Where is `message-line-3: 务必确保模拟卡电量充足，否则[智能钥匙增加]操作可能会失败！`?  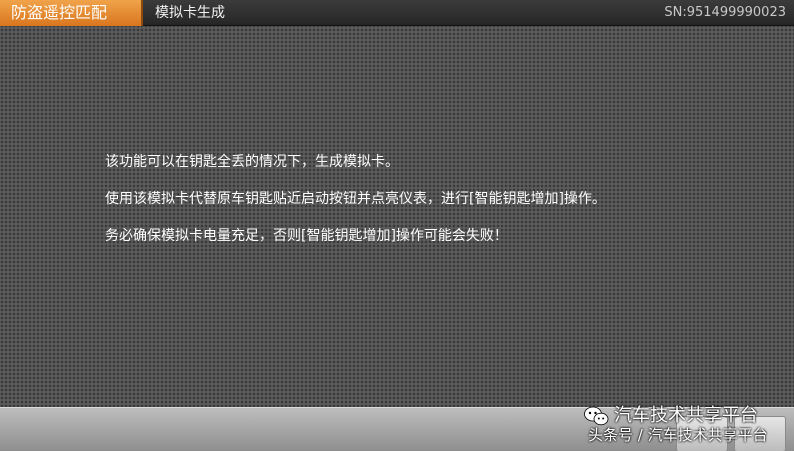
message-line-3: 务必确保模拟卡电量充足，否则[智能钥匙增加]操作可能会失败！ is located at coordinates (306, 236).